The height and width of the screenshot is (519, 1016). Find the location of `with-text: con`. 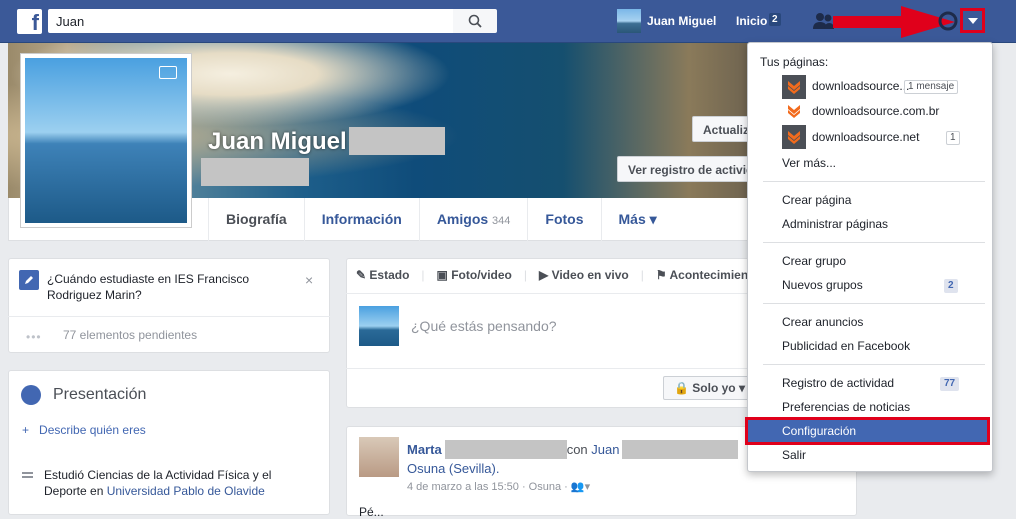

with-text: con is located at coordinates (577, 449).